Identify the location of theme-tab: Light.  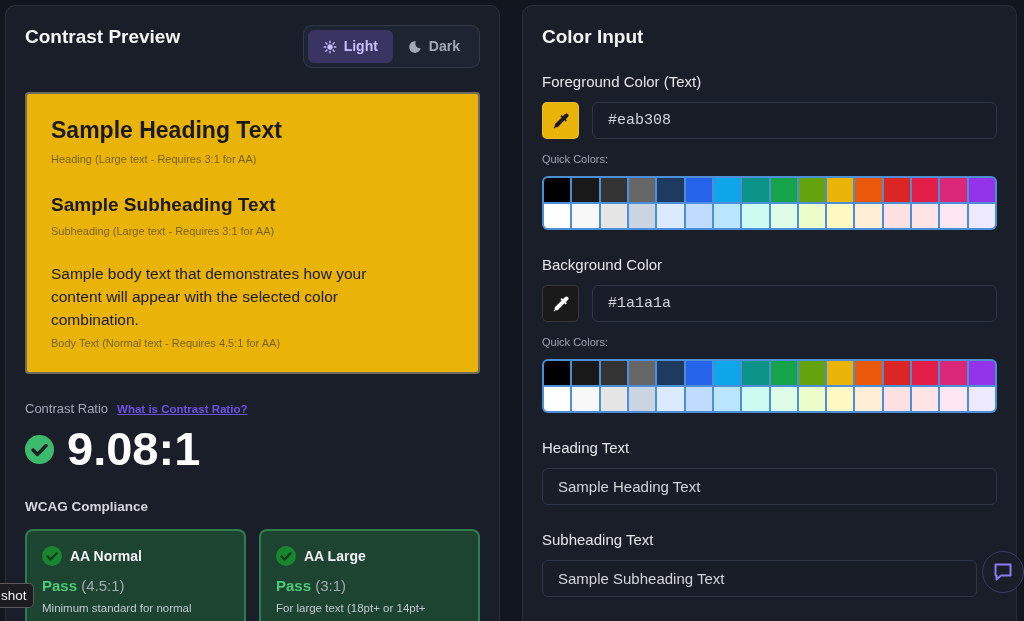
(350, 46).